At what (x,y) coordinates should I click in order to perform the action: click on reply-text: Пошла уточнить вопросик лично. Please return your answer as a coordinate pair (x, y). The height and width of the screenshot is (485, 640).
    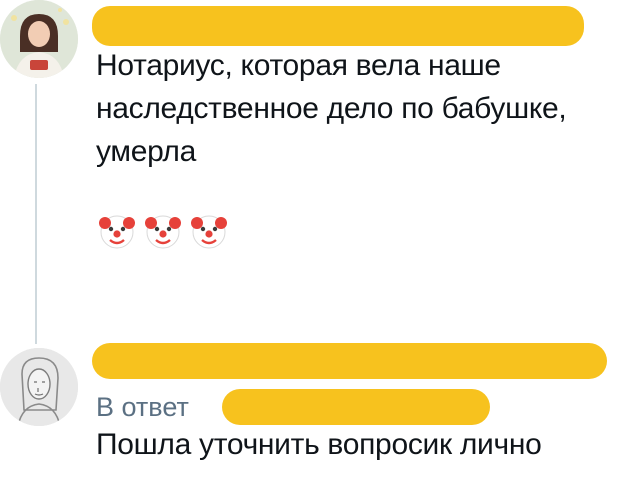
    Looking at the image, I should click on (319, 444).